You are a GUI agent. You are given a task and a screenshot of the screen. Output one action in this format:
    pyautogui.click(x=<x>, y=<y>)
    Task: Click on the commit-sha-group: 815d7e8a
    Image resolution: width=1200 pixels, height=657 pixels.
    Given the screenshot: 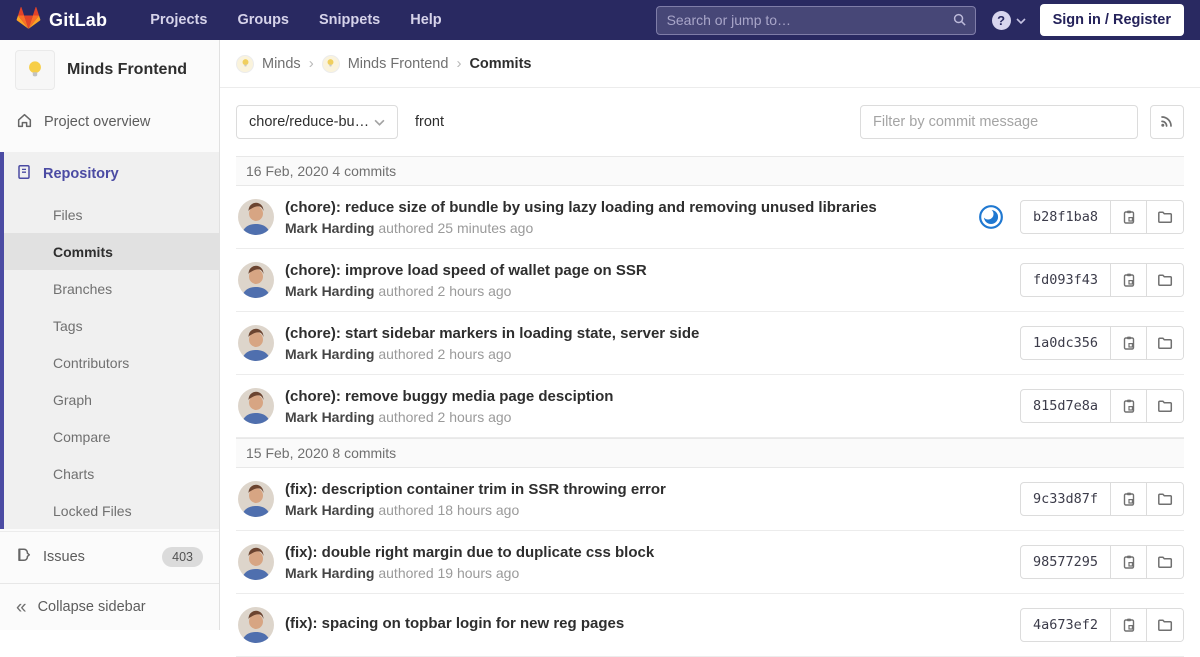 What is the action you would take?
    pyautogui.click(x=1101, y=406)
    